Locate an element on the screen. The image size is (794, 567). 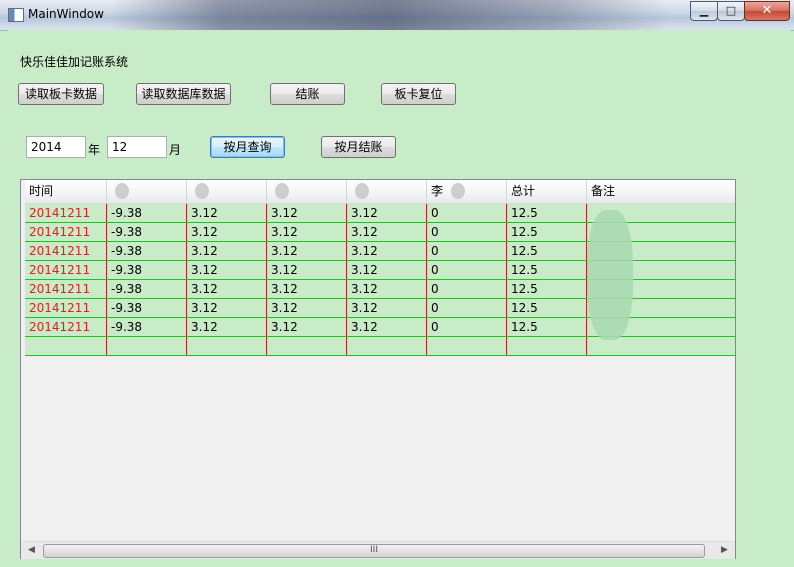
close-icon: ✕ is located at coordinates (767, 10).